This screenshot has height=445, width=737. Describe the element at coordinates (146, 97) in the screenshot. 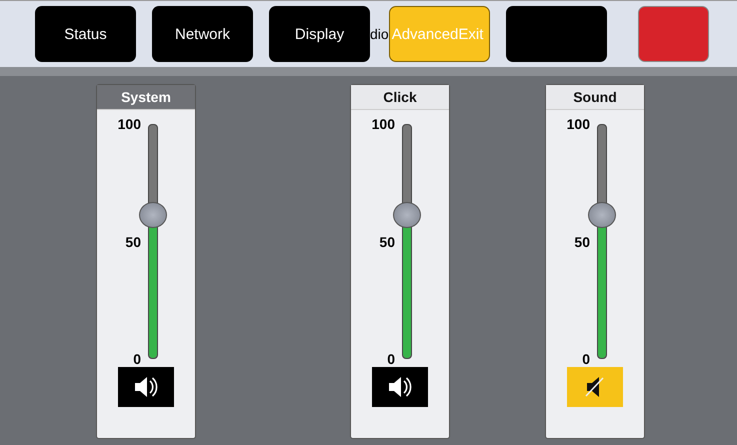

I see `channel-title: System` at that location.